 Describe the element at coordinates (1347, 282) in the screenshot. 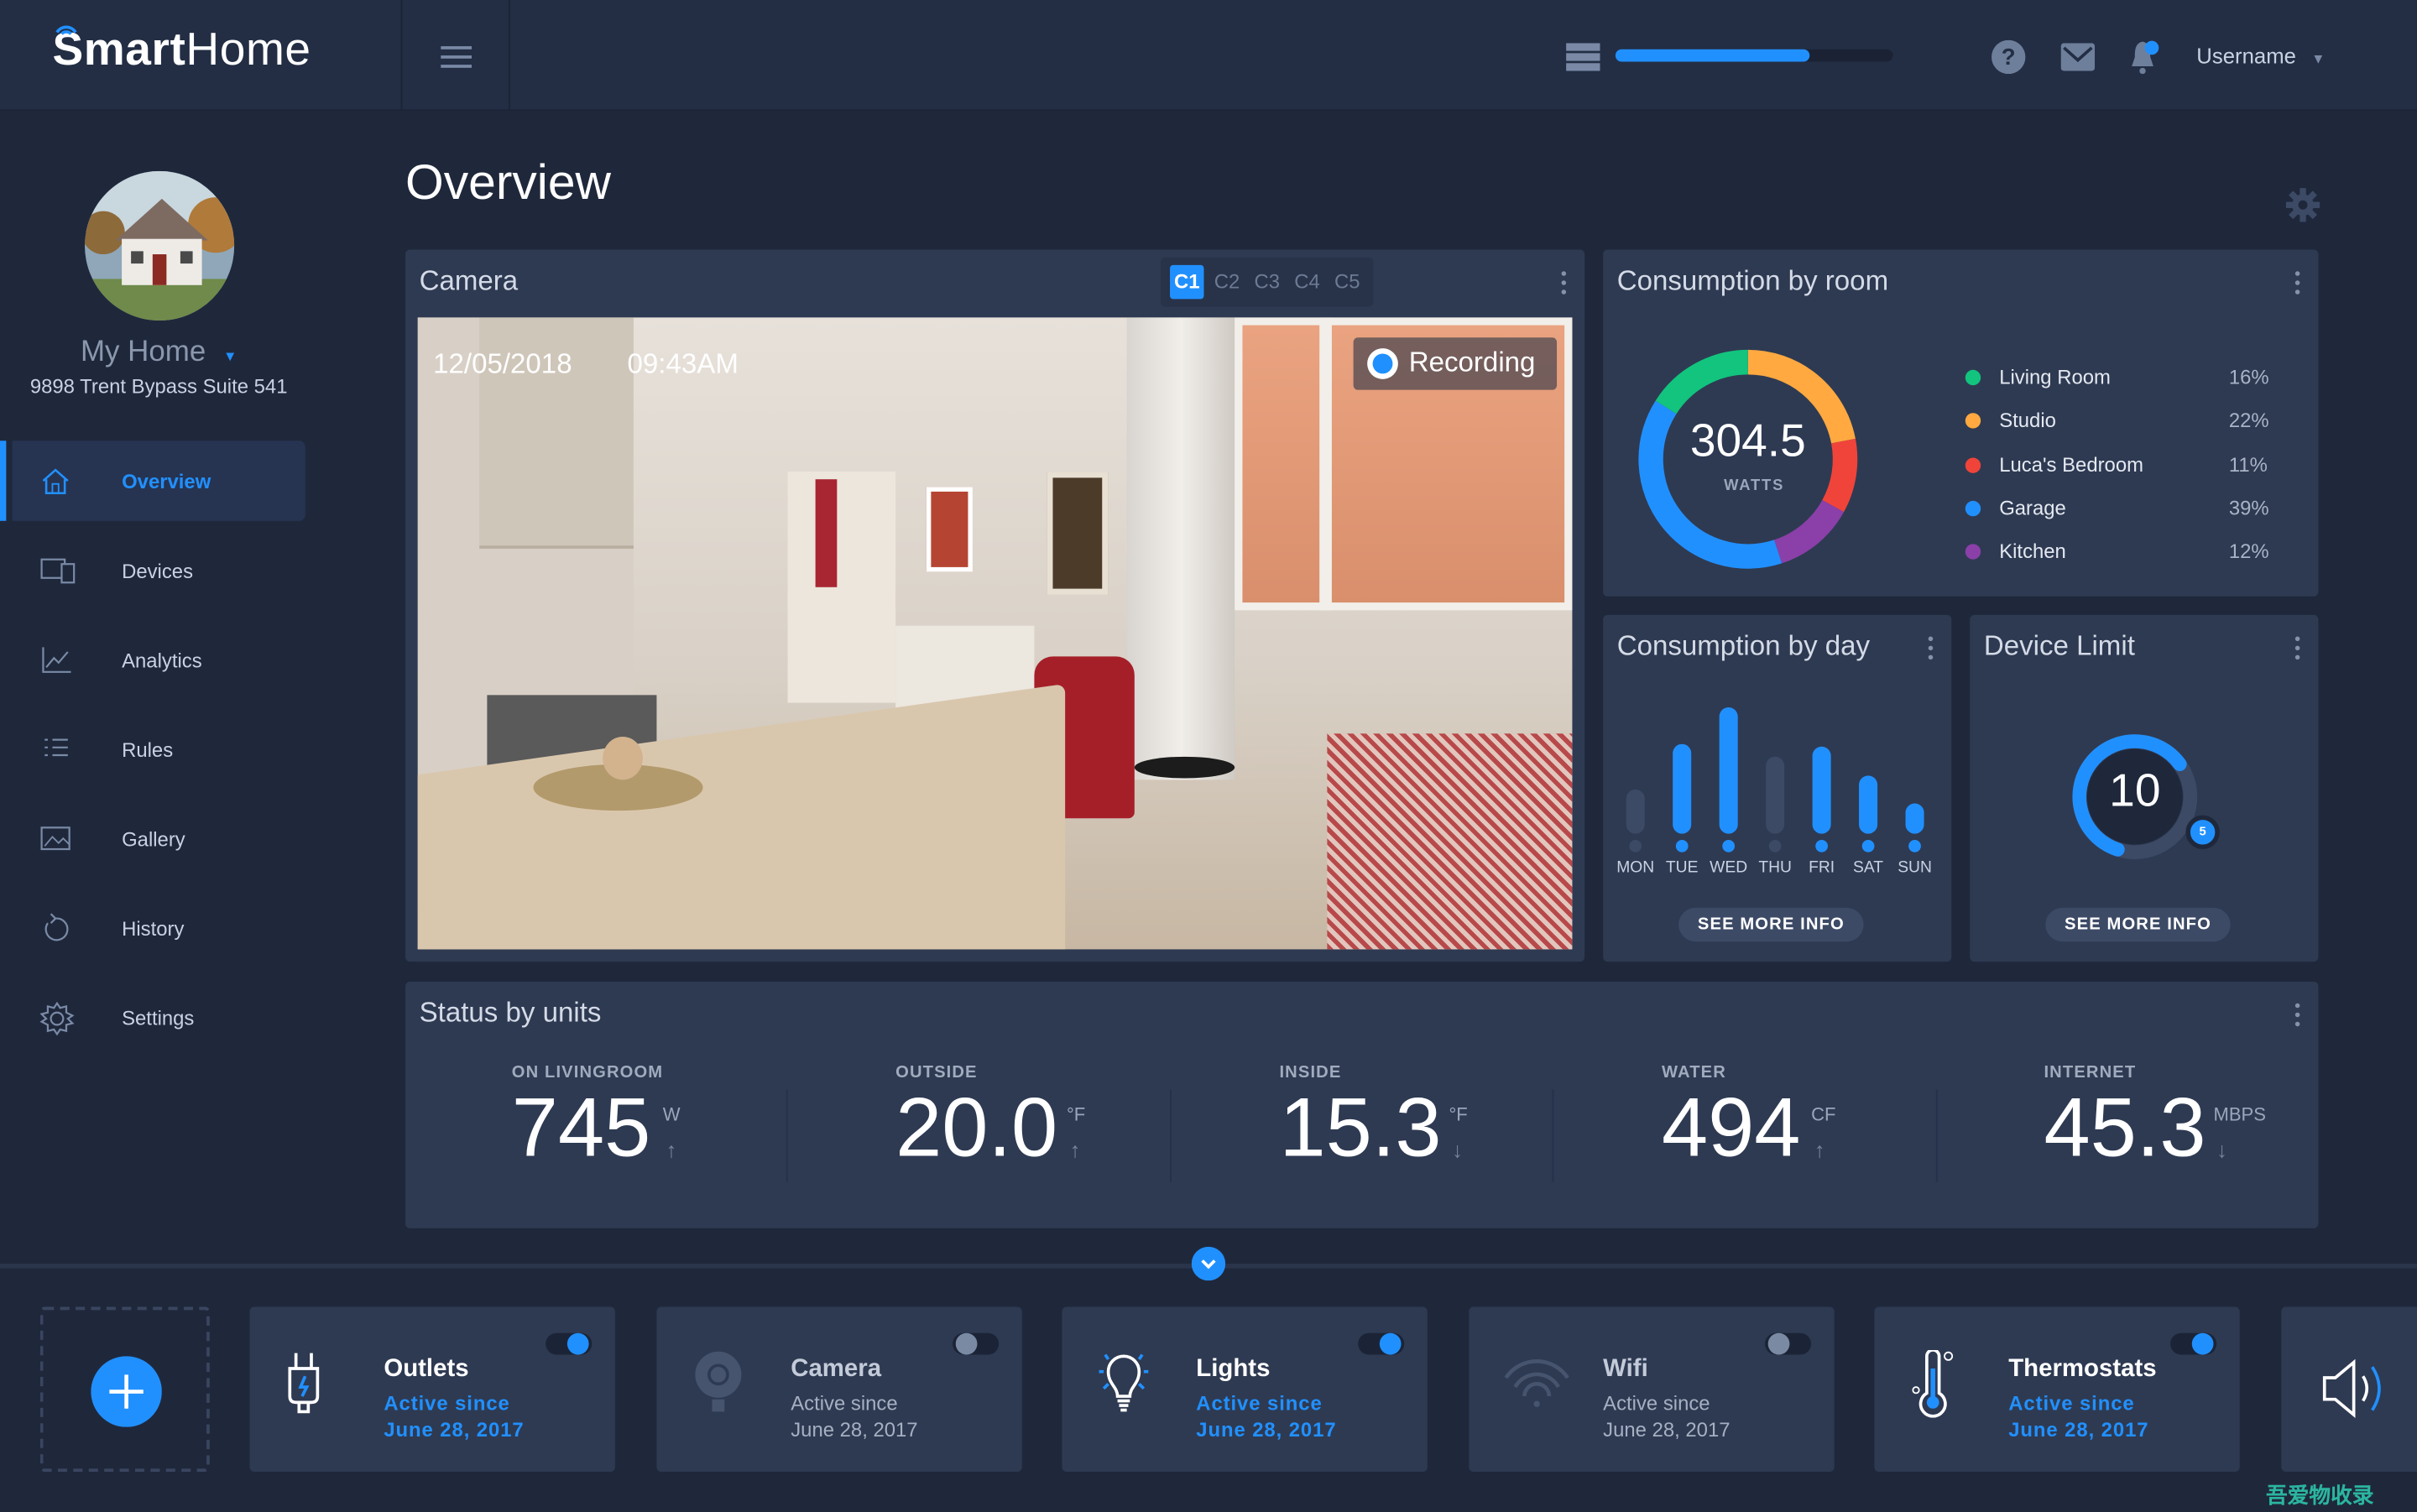

I see `camera-tab-c5: C5` at that location.